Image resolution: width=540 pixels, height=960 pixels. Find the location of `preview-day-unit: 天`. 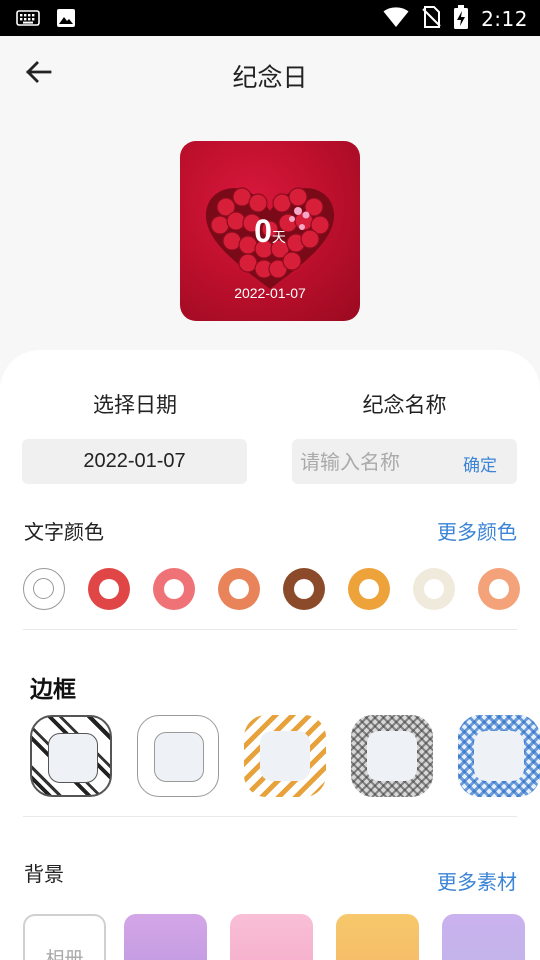

preview-day-unit: 天 is located at coordinates (278, 238).